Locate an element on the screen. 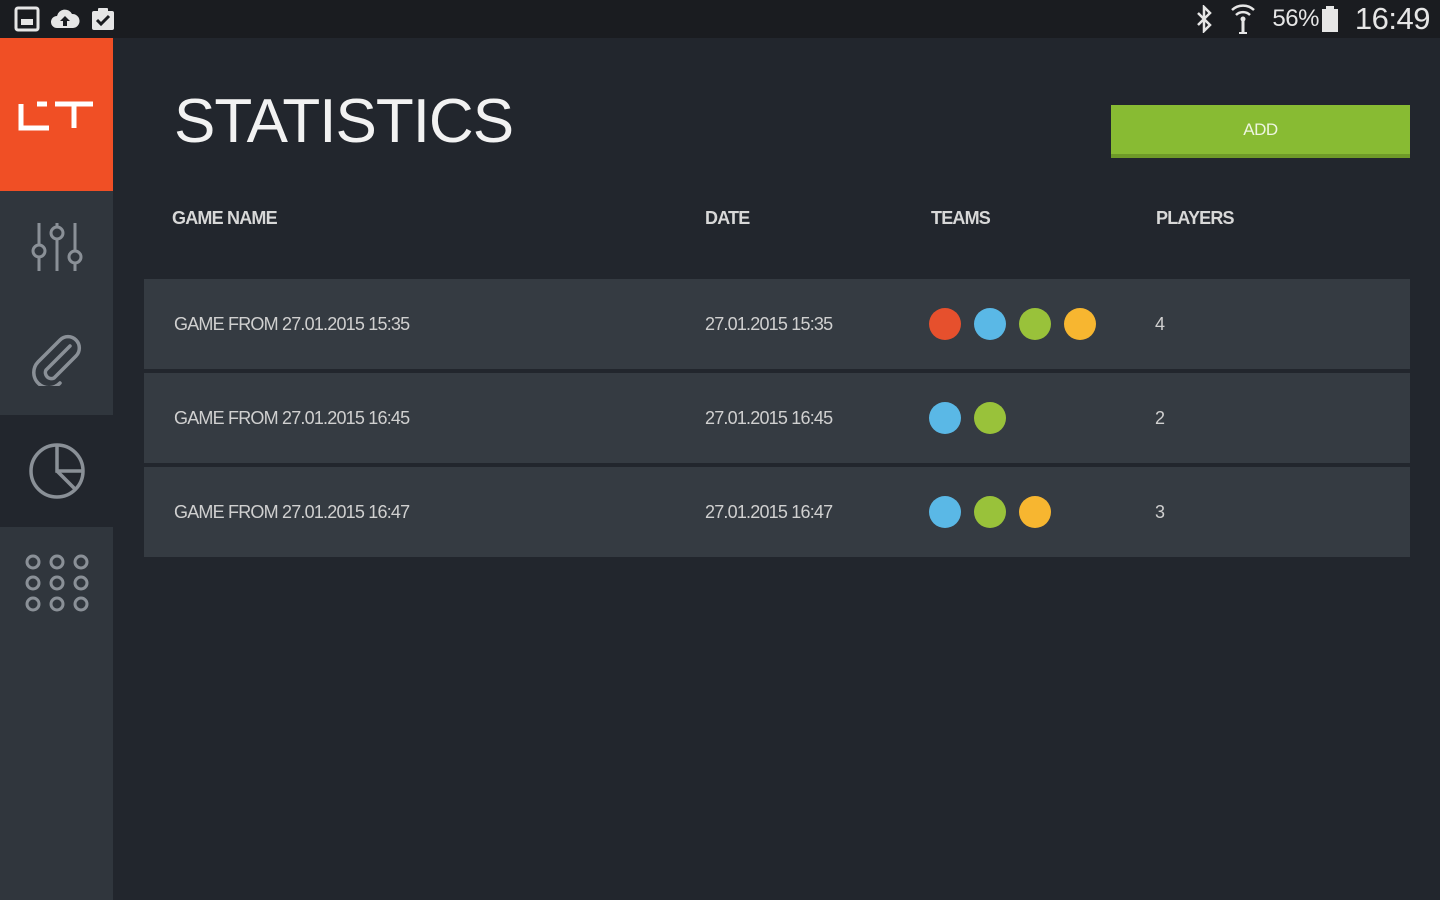  players-count-cell: 2 is located at coordinates (1160, 417).